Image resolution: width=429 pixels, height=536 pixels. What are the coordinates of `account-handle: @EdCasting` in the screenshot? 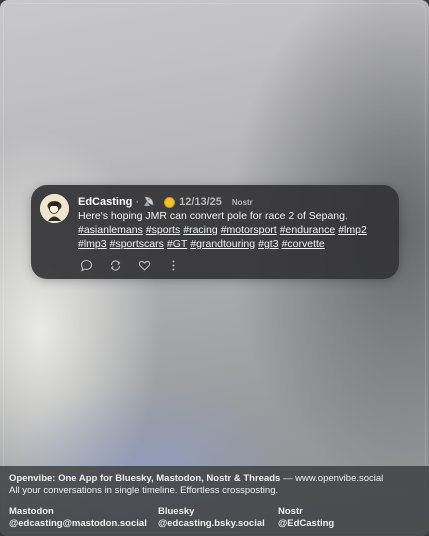 It's located at (306, 524).